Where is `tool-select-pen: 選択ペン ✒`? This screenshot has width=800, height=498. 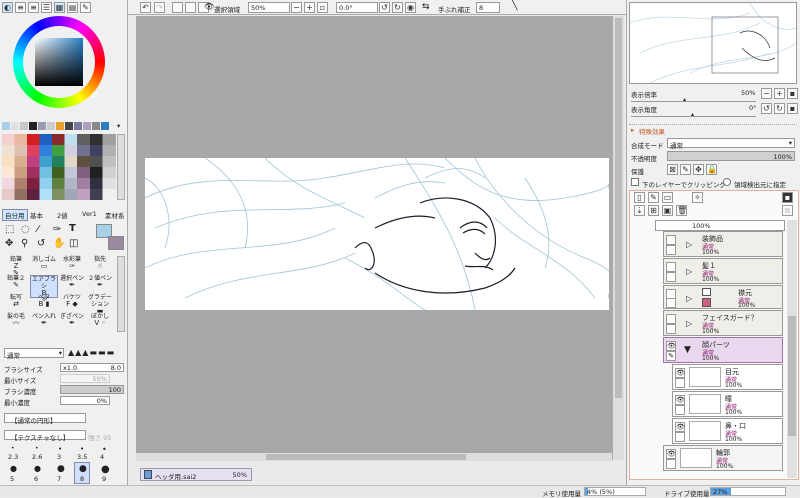
tool-select-pen: 選択ペン ✒ is located at coordinates (72, 282).